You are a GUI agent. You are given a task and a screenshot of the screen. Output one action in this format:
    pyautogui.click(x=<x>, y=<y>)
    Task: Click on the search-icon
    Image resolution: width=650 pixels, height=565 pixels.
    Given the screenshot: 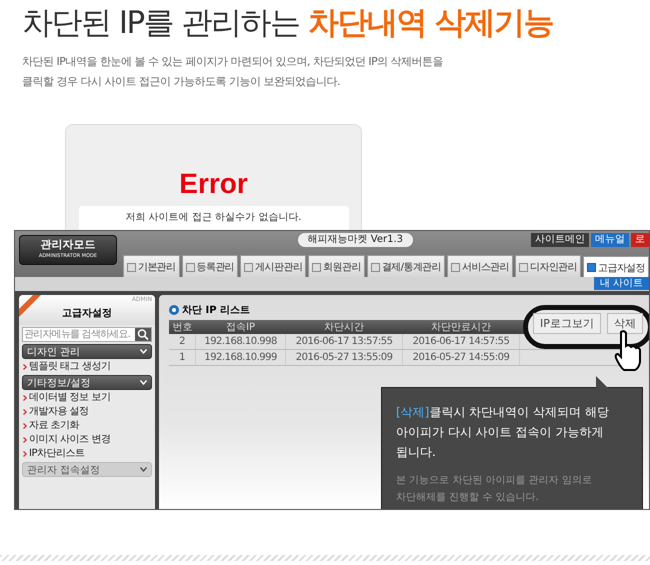 What is the action you would take?
    pyautogui.click(x=143, y=334)
    